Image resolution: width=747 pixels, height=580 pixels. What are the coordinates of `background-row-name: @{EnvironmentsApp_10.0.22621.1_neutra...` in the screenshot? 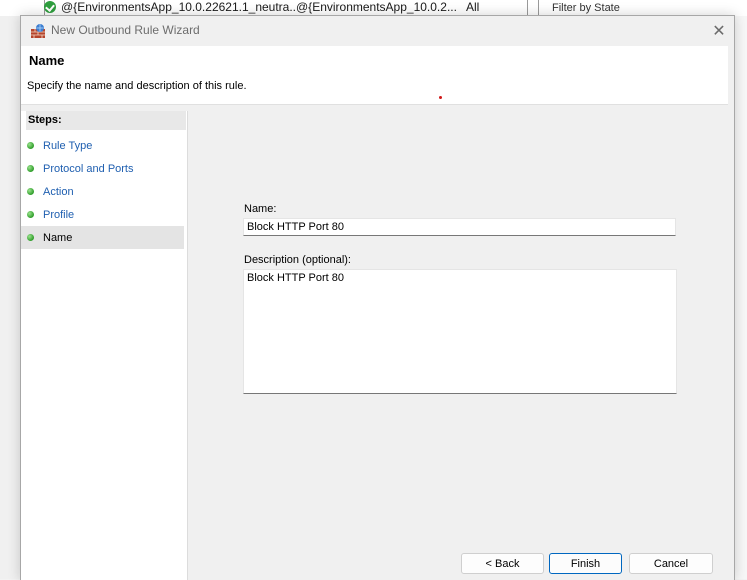 It's located at (178, 7).